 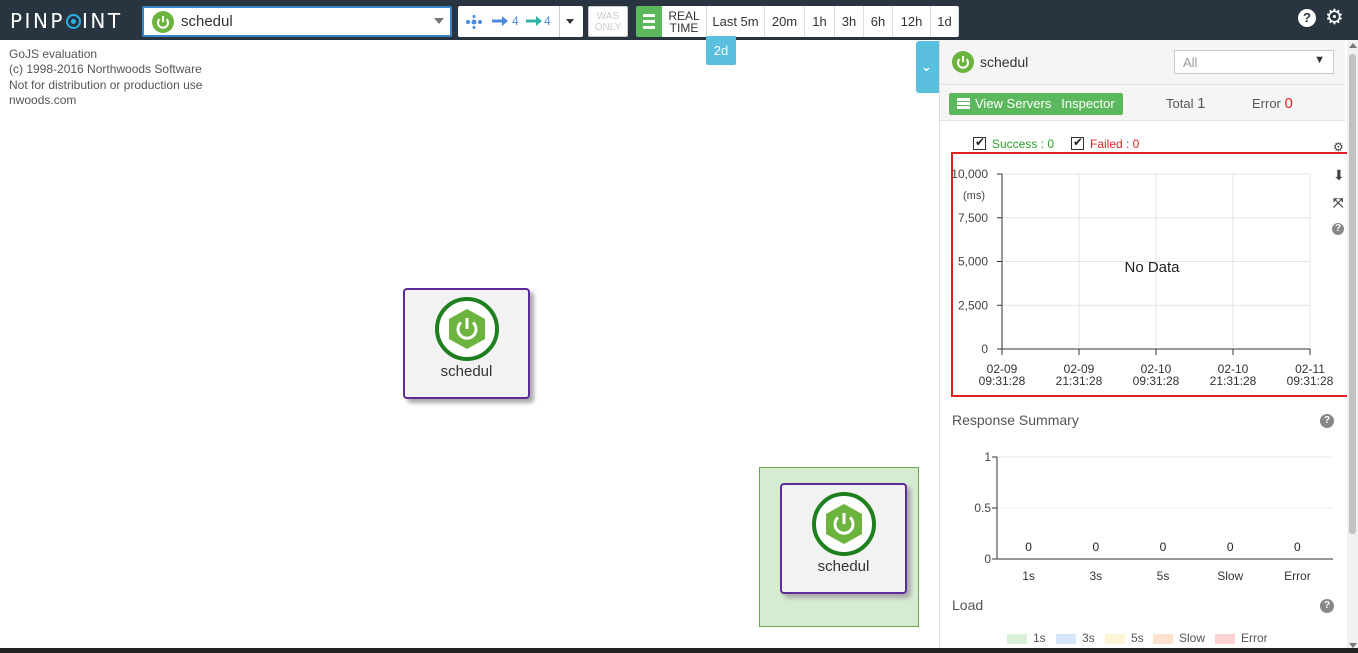 What do you see at coordinates (1028, 576) in the screenshot?
I see `rs-category-label: 1s` at bounding box center [1028, 576].